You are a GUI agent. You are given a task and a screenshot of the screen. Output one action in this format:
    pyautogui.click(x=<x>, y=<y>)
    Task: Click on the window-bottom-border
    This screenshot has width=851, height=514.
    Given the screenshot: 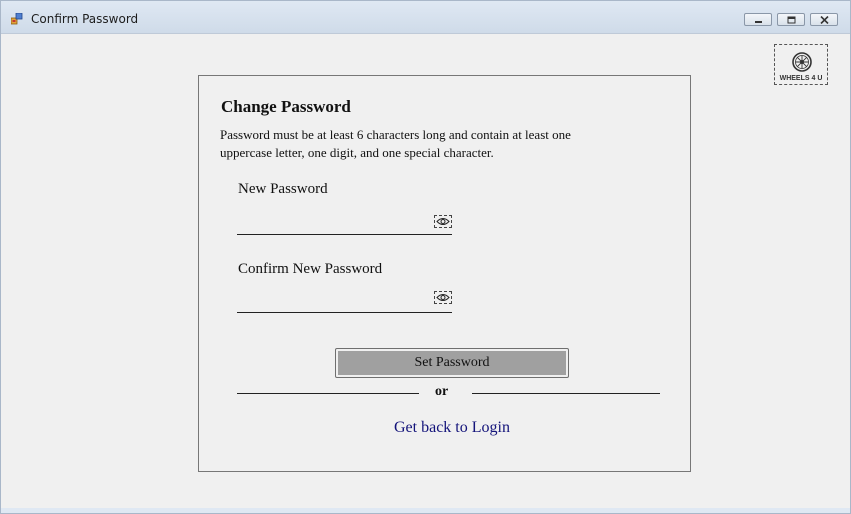 What is the action you would take?
    pyautogui.click(x=425, y=510)
    